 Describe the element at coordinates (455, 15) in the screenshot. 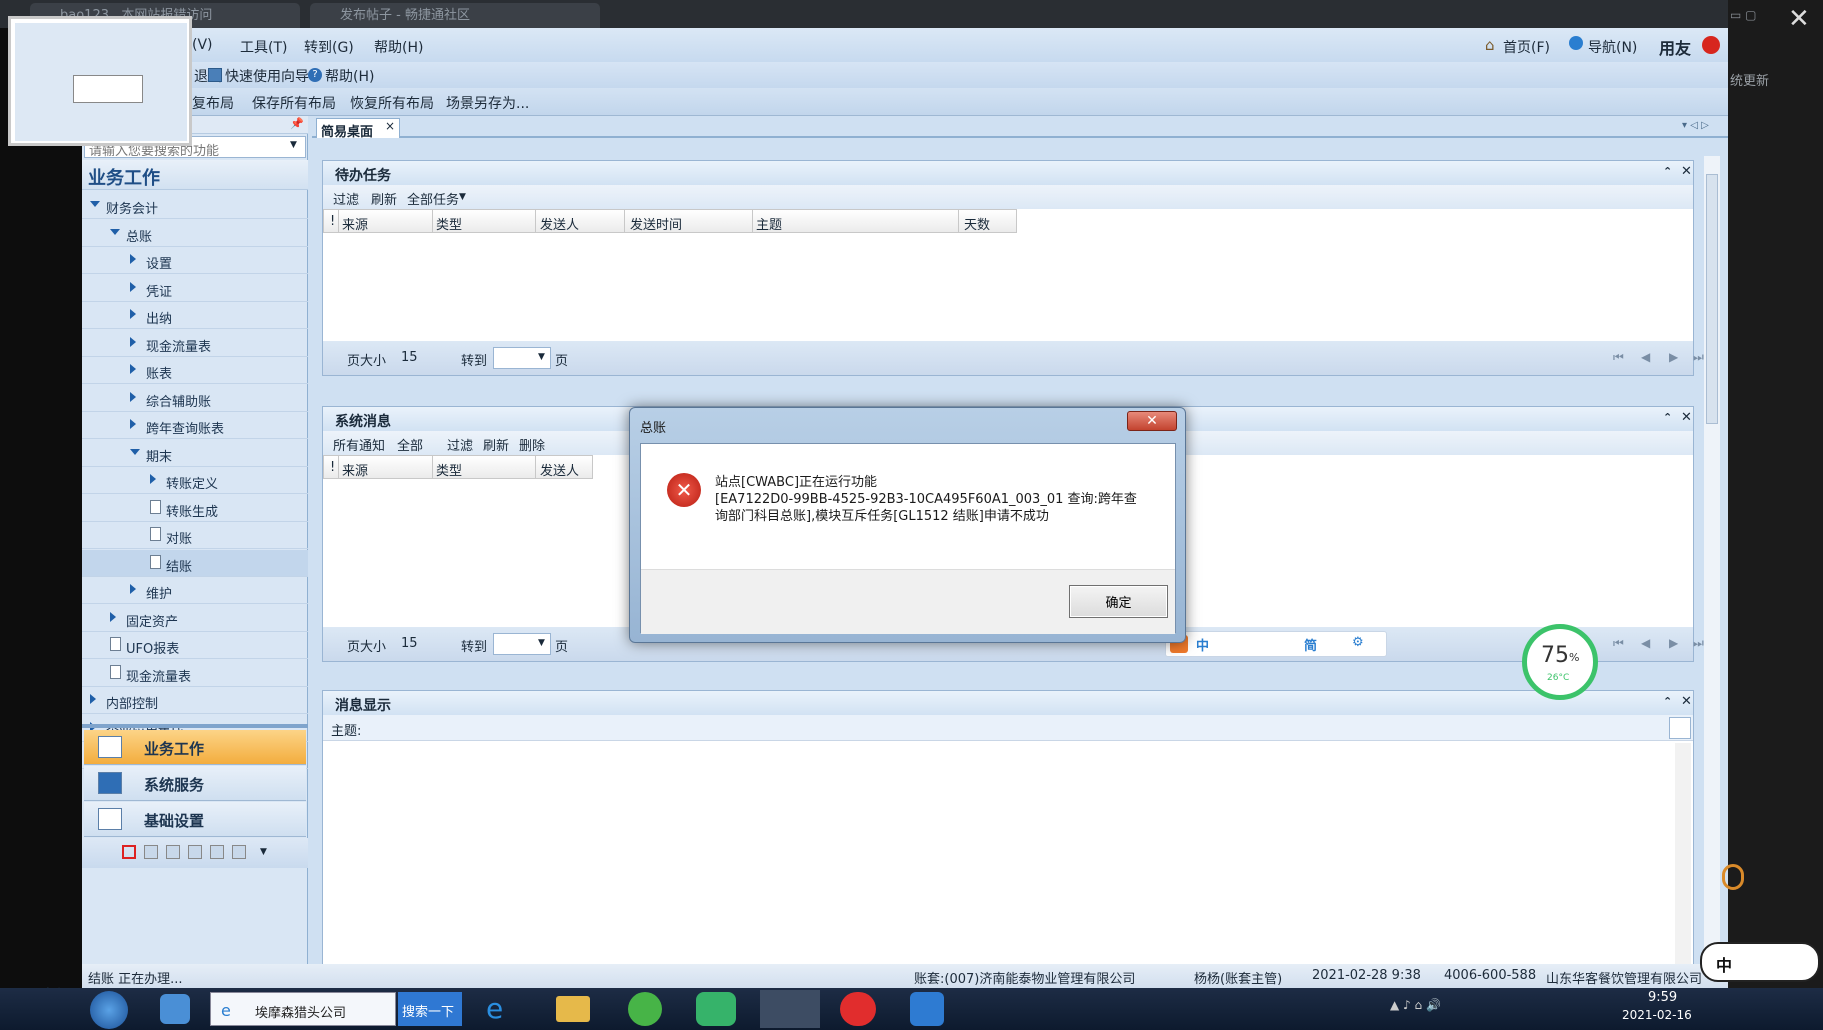

I see `browser-tab: 发布帖子 - 畅捷通社区` at that location.